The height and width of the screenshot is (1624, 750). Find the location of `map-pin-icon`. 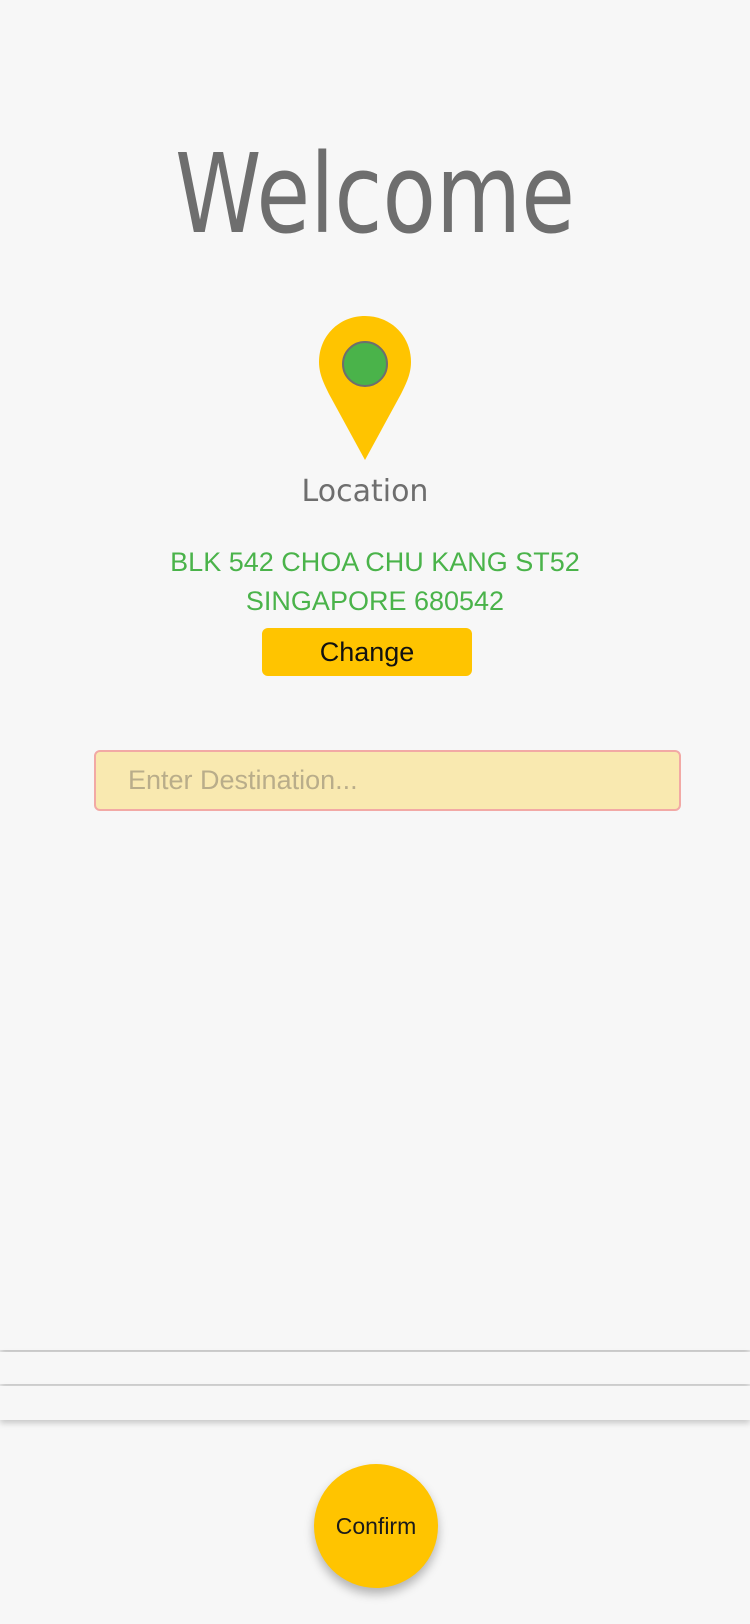

map-pin-icon is located at coordinates (365, 388).